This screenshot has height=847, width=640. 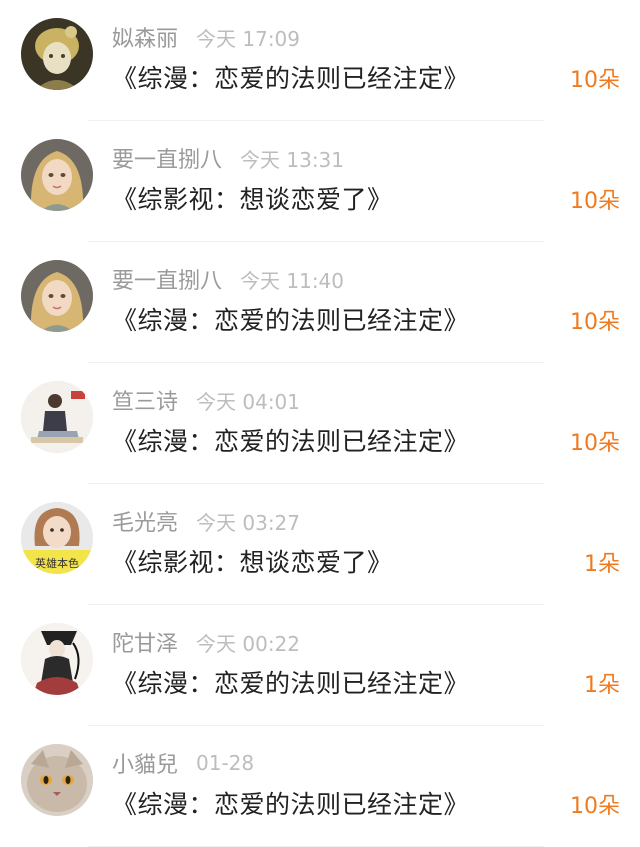 I want to click on record-meta: 毛光亮 今天 03:27, so click(x=206, y=521).